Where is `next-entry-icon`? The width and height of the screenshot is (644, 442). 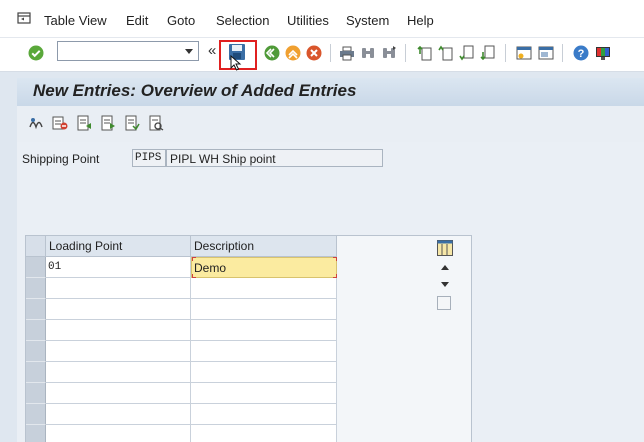
next-entry-icon is located at coordinates (108, 123).